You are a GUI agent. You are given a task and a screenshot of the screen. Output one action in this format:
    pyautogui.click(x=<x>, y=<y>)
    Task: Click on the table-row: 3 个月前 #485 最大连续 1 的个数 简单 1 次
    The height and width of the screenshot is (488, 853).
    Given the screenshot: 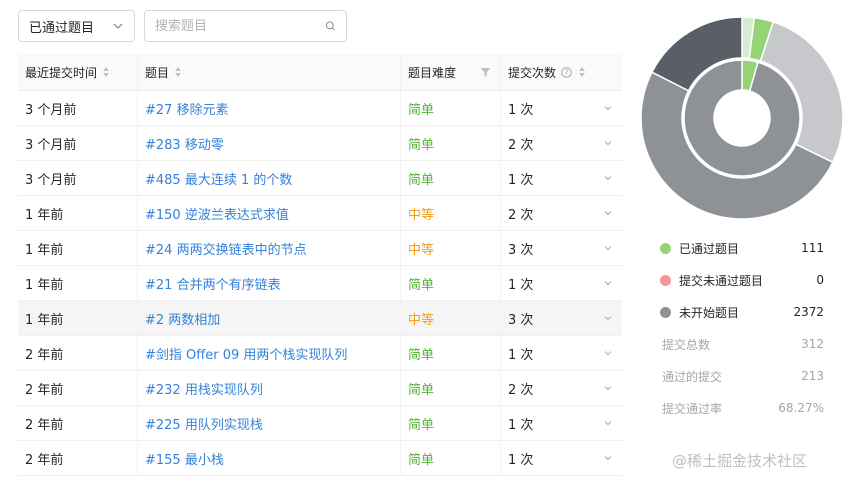 What is the action you would take?
    pyautogui.click(x=320, y=178)
    